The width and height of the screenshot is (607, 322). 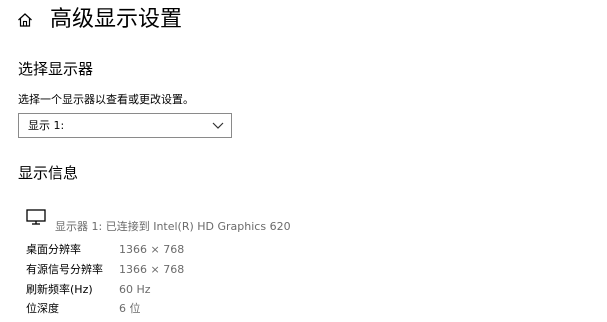 What do you see at coordinates (46, 125) in the screenshot?
I see `display-select-value: 显示 1:` at bounding box center [46, 125].